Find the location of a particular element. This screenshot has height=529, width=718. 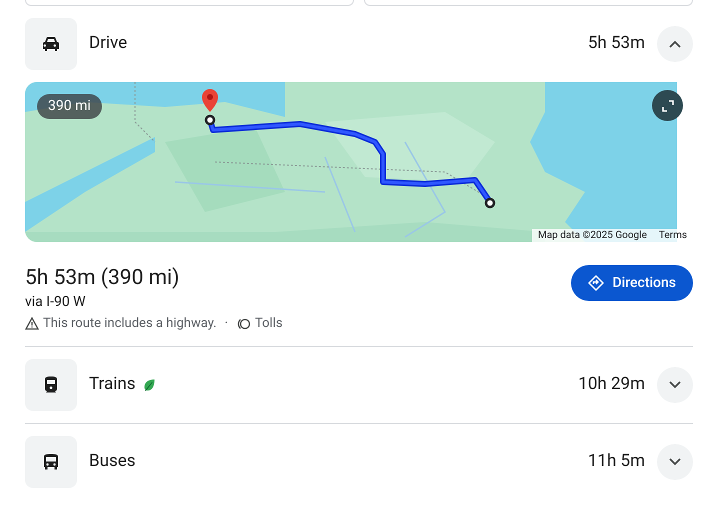

chevron-up-icon is located at coordinates (675, 44).